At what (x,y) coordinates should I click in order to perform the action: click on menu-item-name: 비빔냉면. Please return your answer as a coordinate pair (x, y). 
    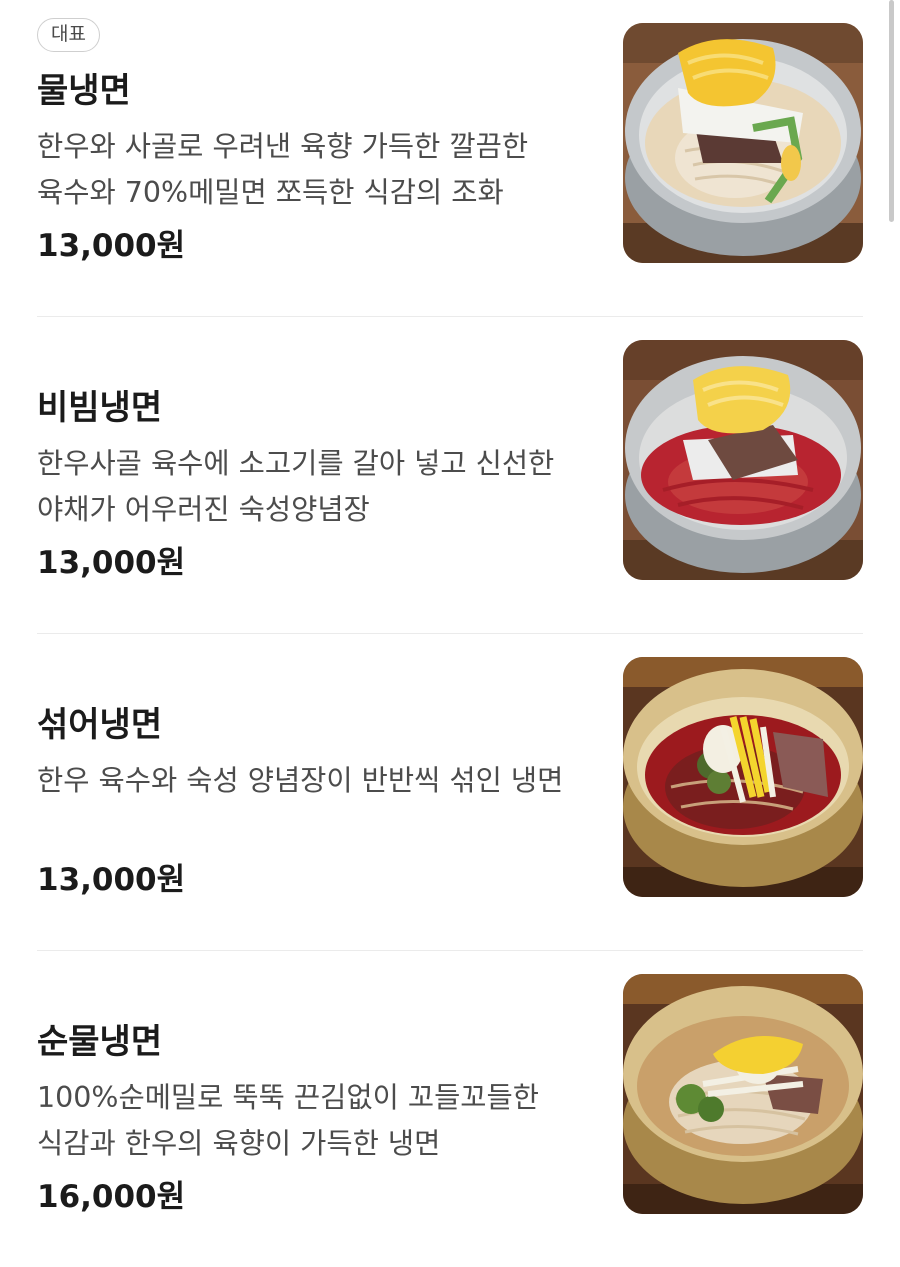
    Looking at the image, I should click on (100, 408).